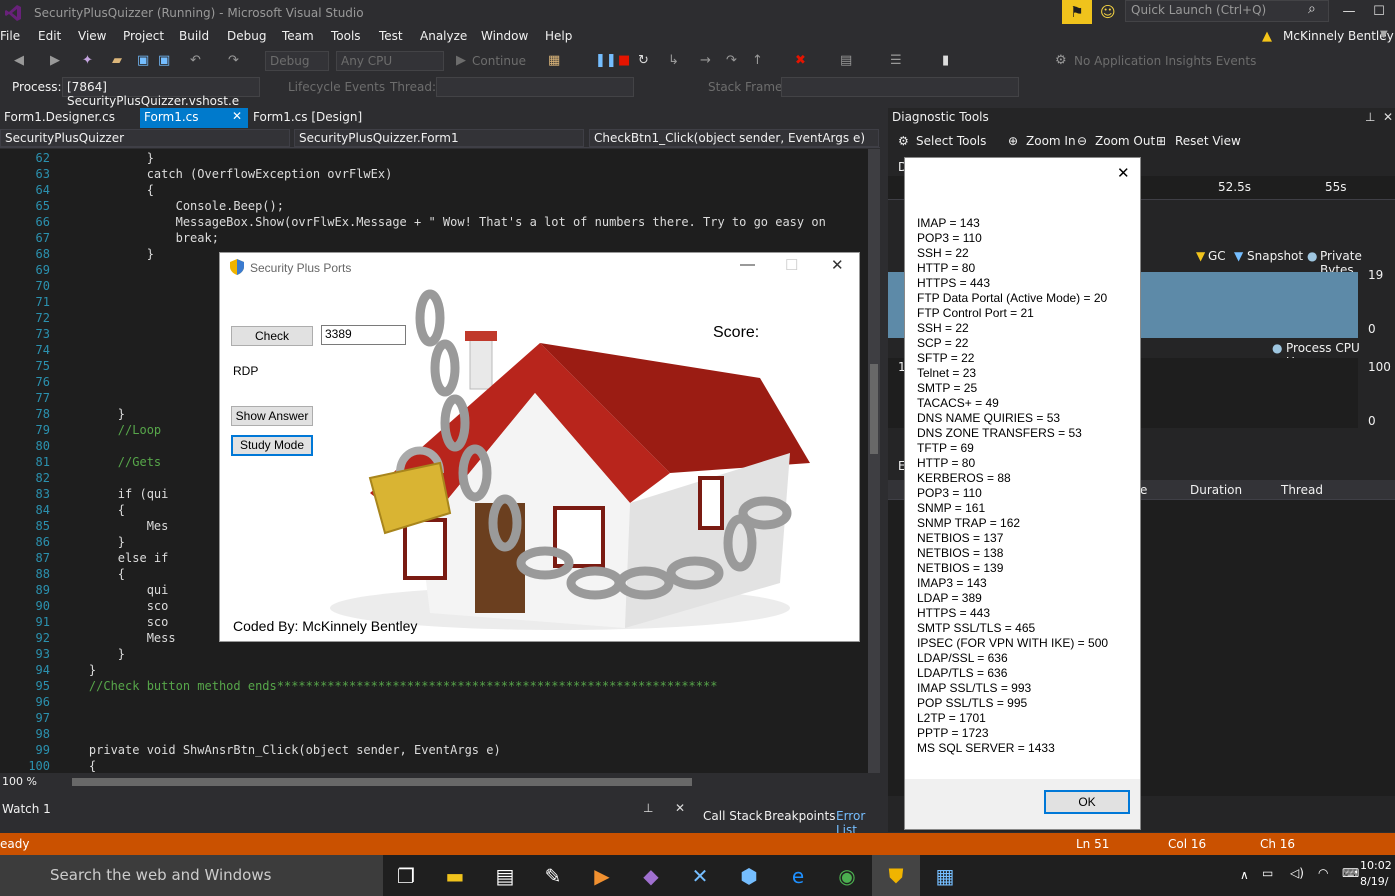 The width and height of the screenshot is (1395, 896). Describe the element at coordinates (700, 876) in the screenshot. I see `vs-code-icon: ✕` at that location.